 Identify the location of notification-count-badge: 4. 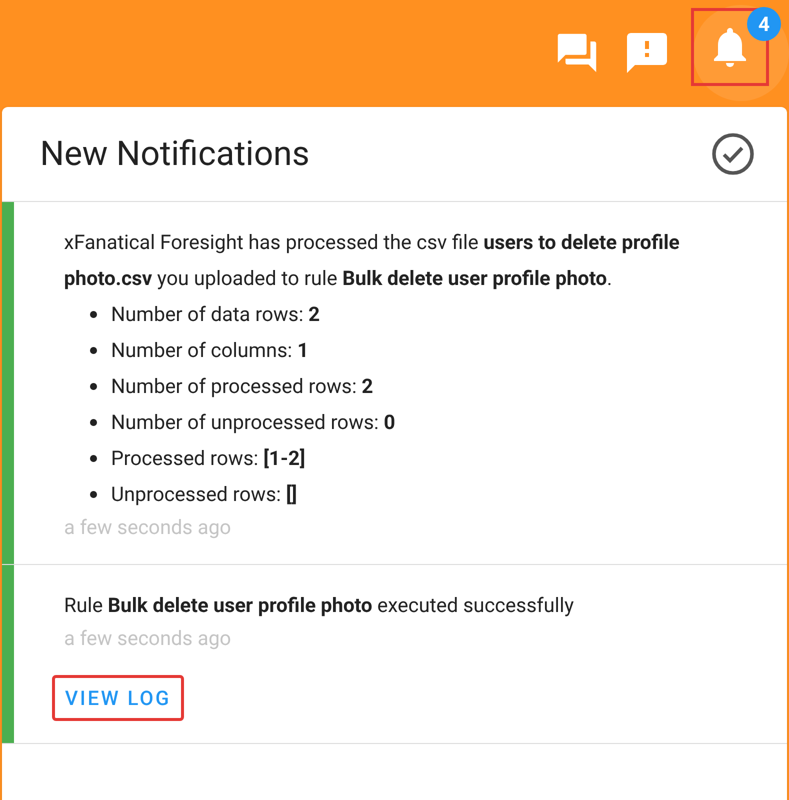
(764, 23).